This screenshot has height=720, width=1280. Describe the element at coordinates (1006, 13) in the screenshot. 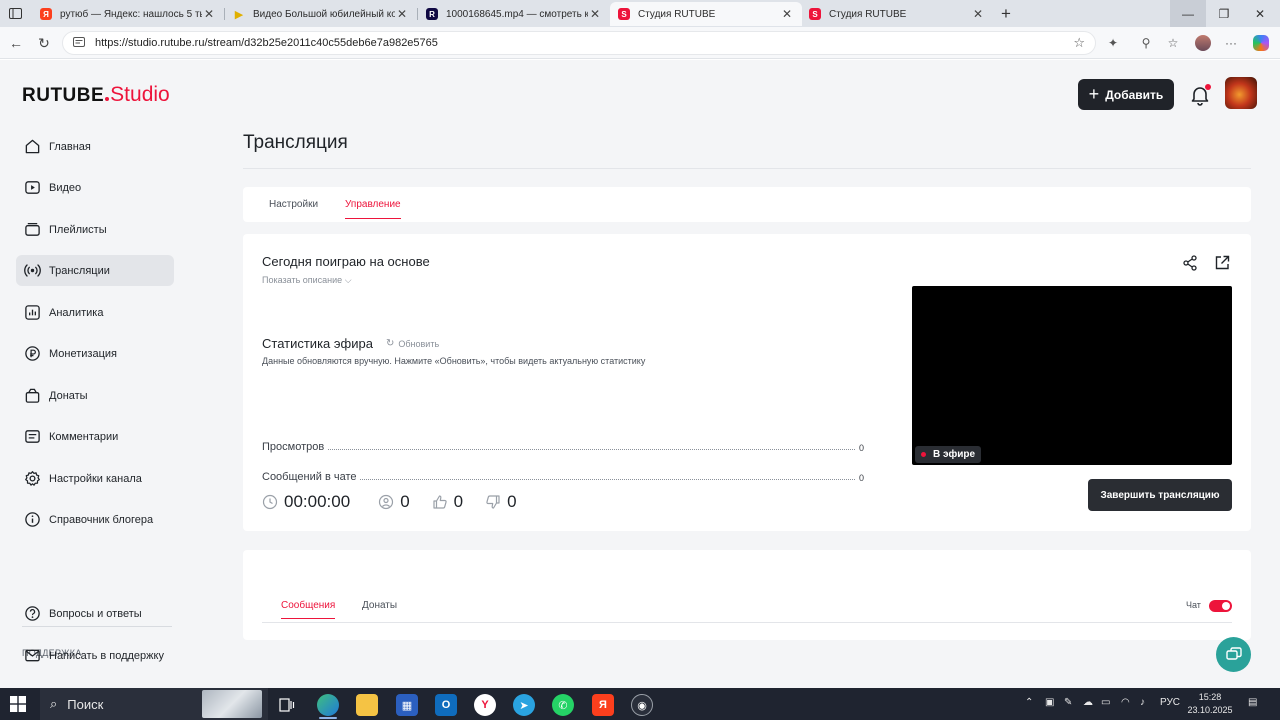

I see `new-tab-button: +` at that location.